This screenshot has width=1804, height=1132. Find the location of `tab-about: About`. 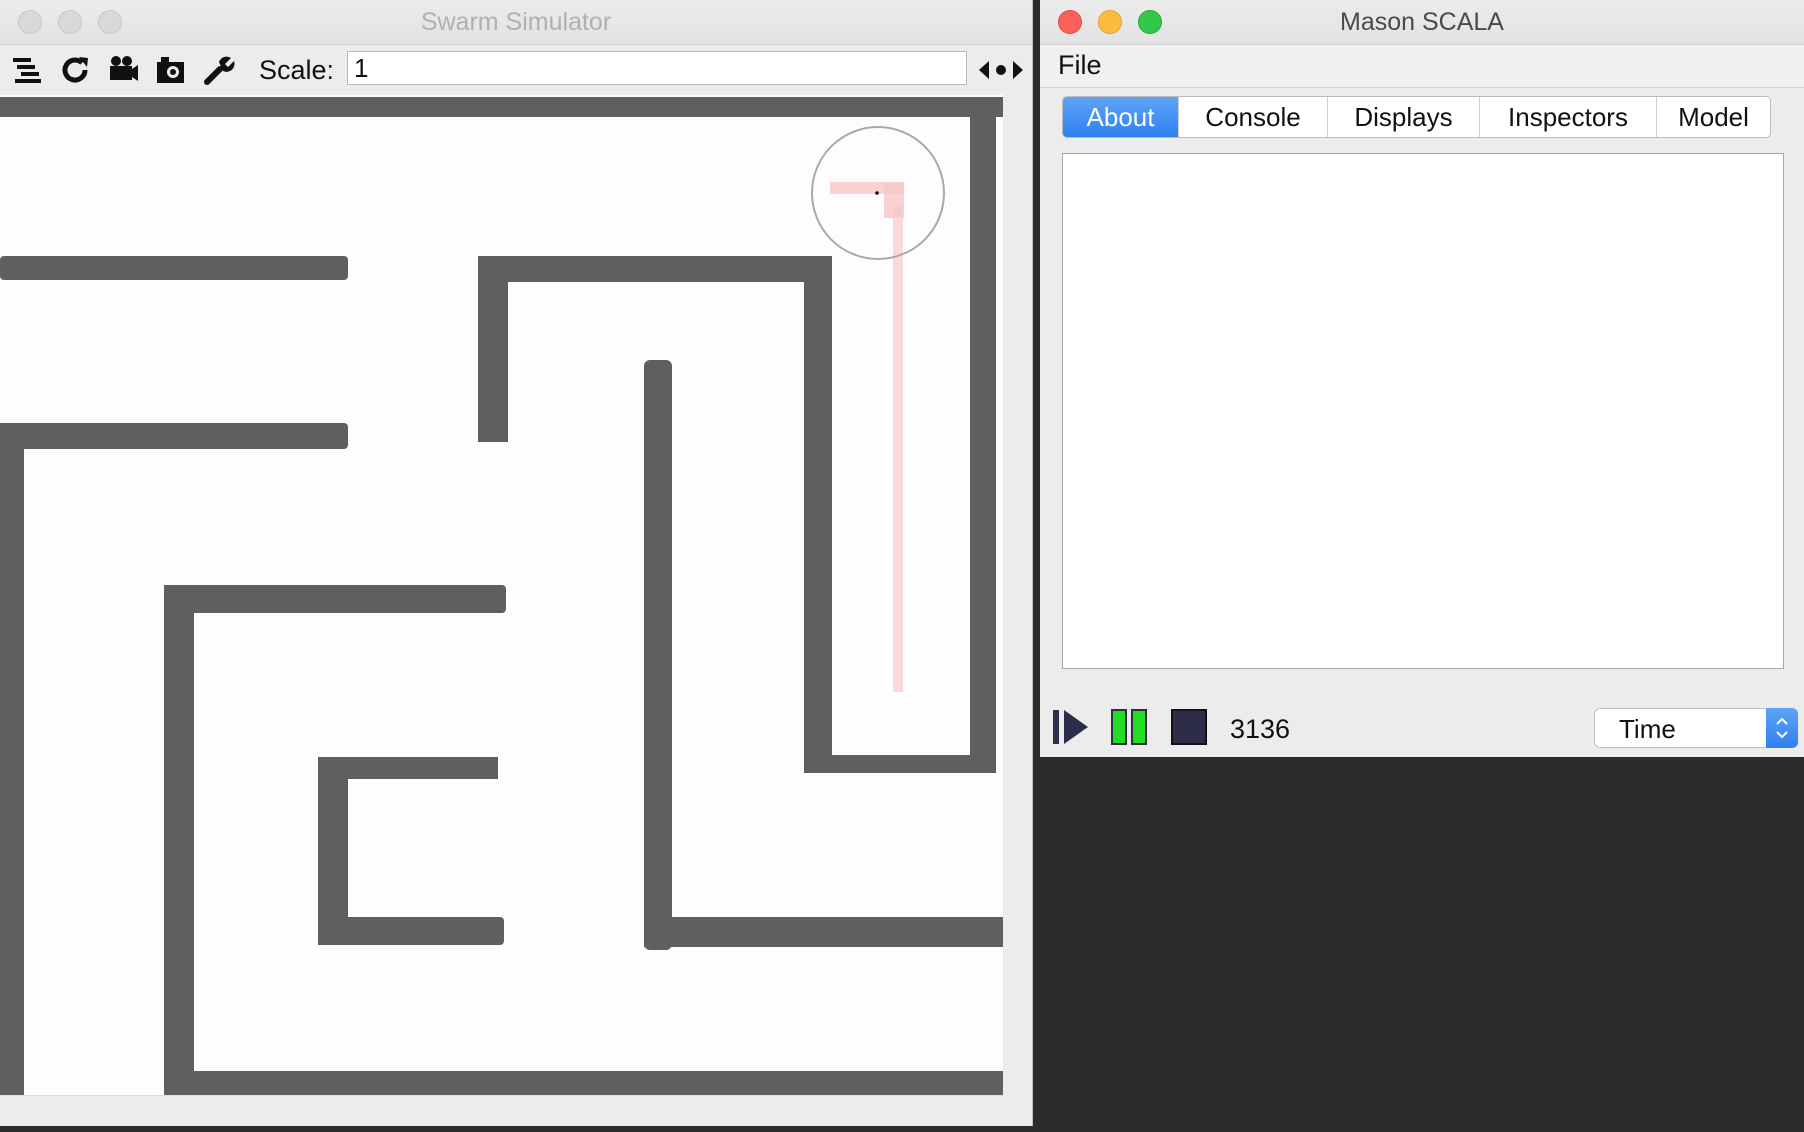

tab-about: About is located at coordinates (1121, 117).